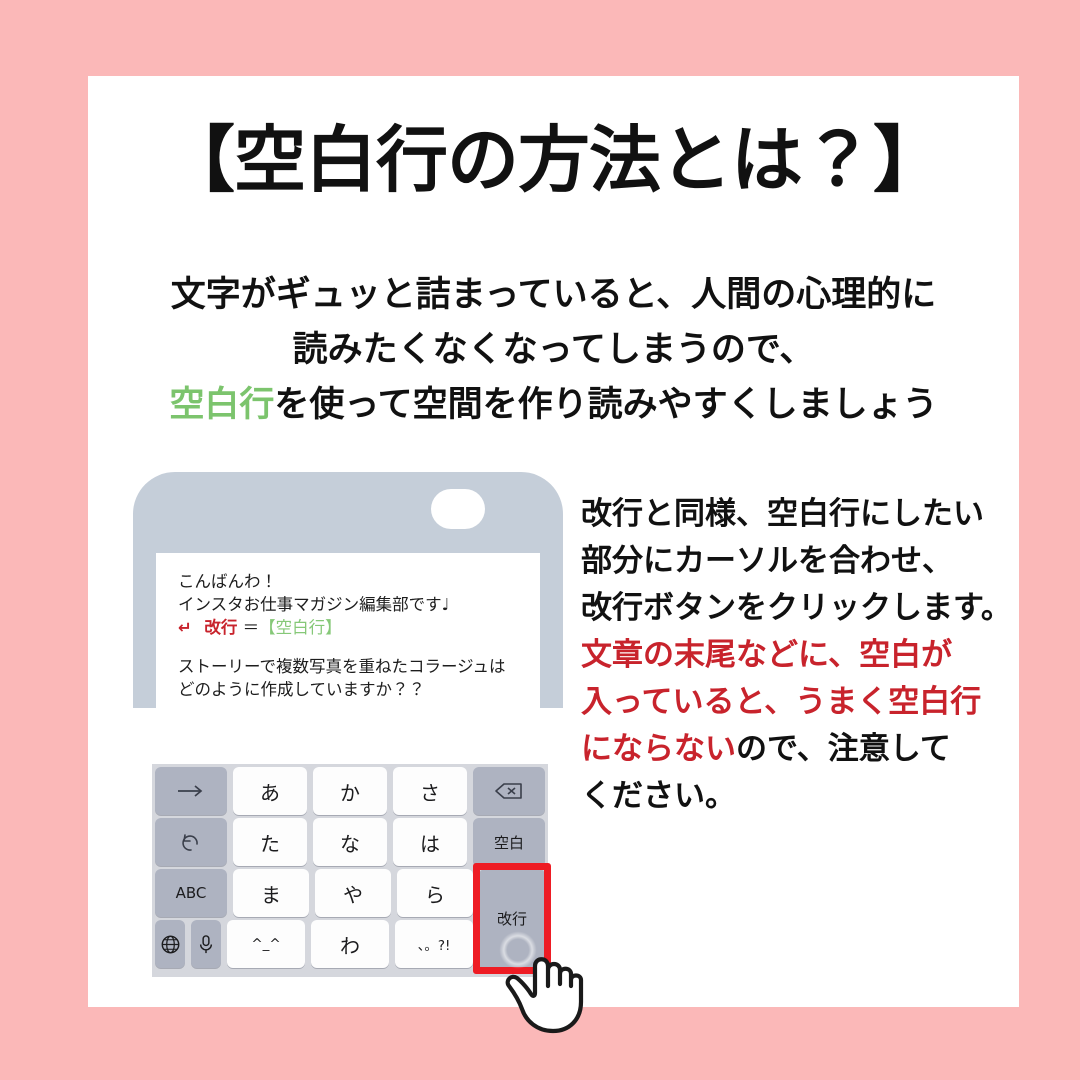  I want to click on message-line-4: ストーリーで複数写真を重ねたコラージュは, so click(342, 666).